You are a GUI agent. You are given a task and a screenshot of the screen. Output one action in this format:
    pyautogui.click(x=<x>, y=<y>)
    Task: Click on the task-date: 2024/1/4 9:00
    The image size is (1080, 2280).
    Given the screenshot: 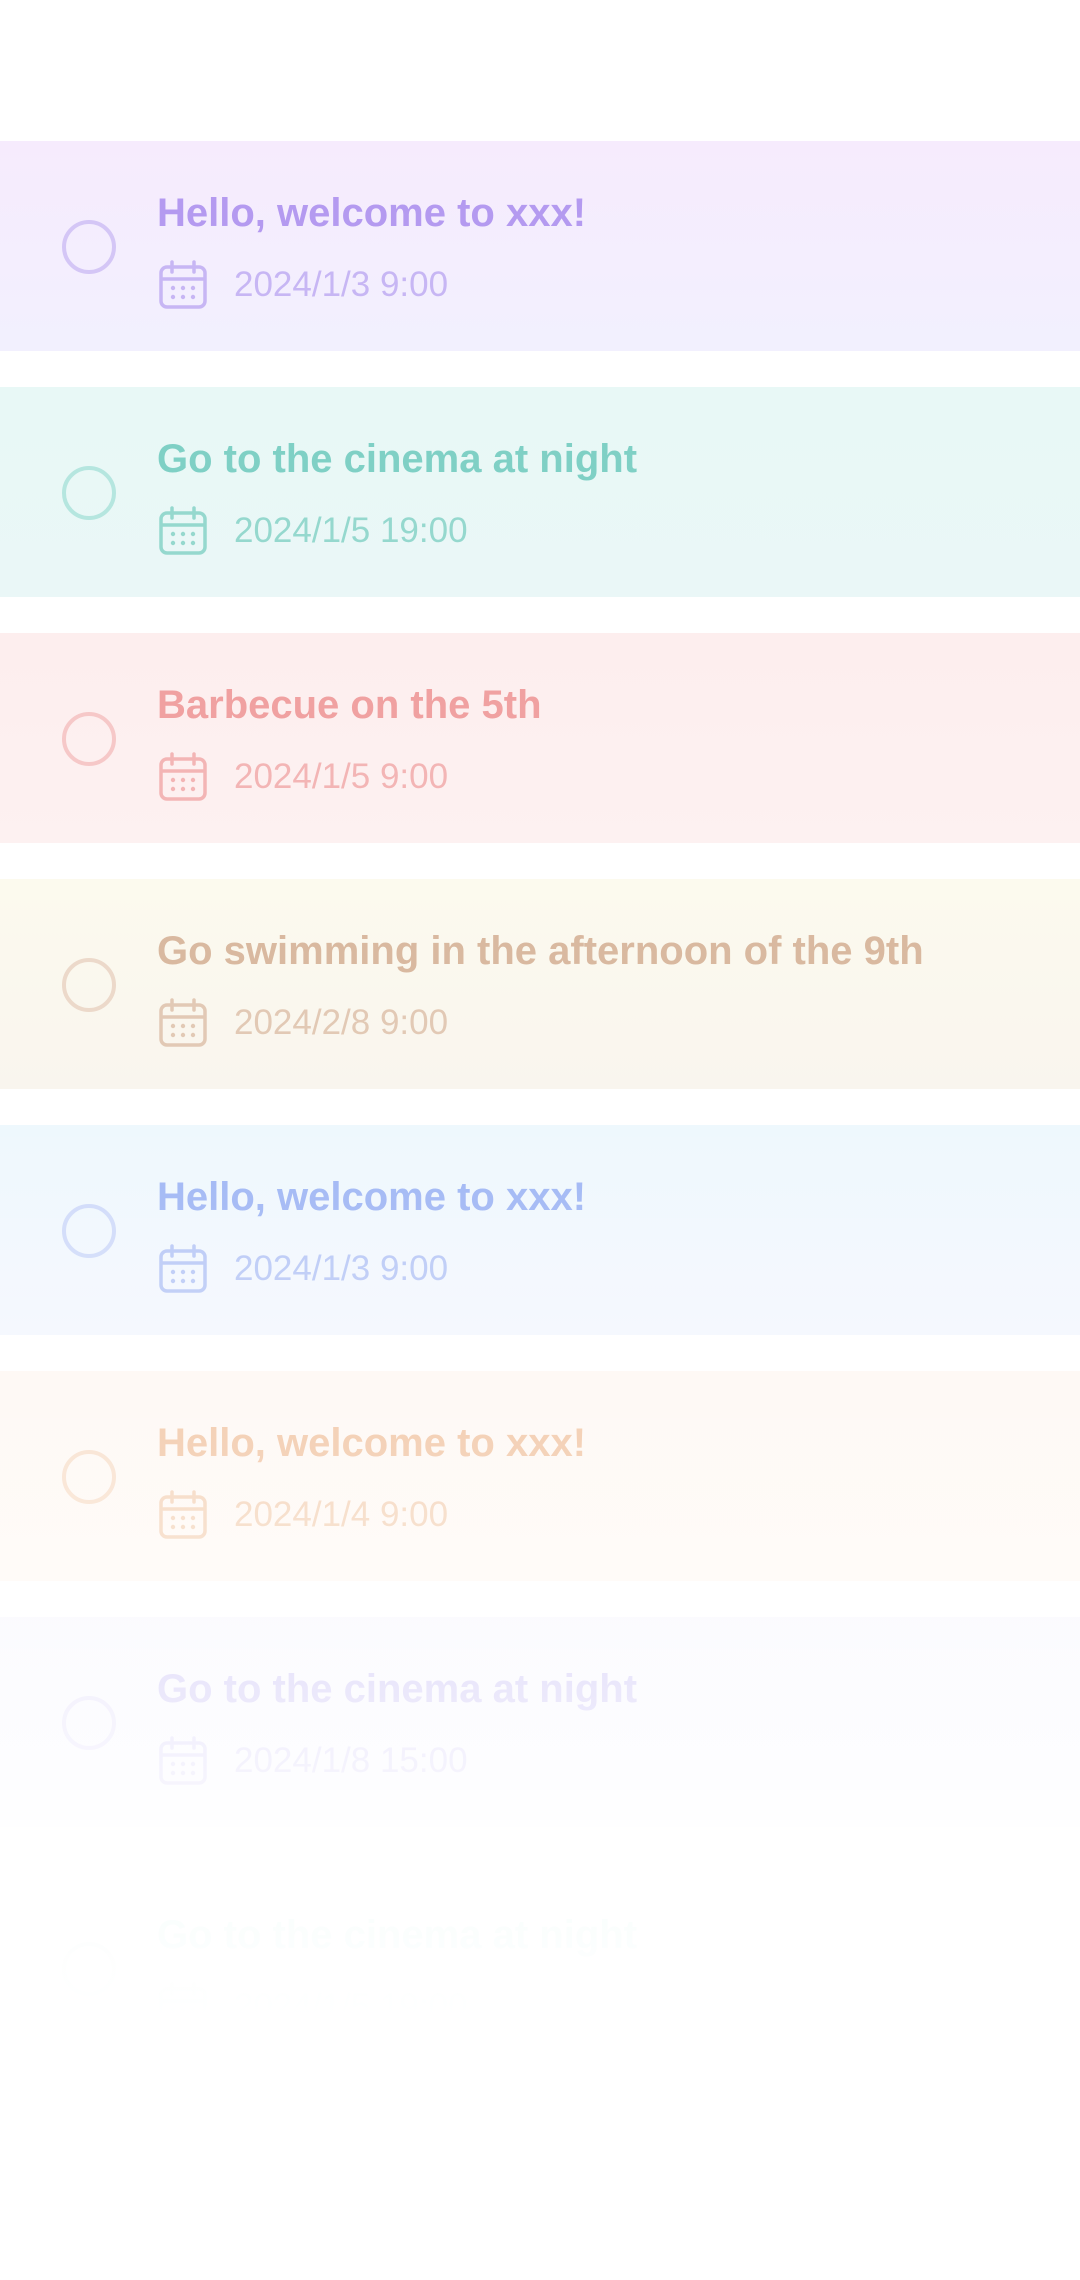 What is the action you would take?
    pyautogui.click(x=341, y=1514)
    